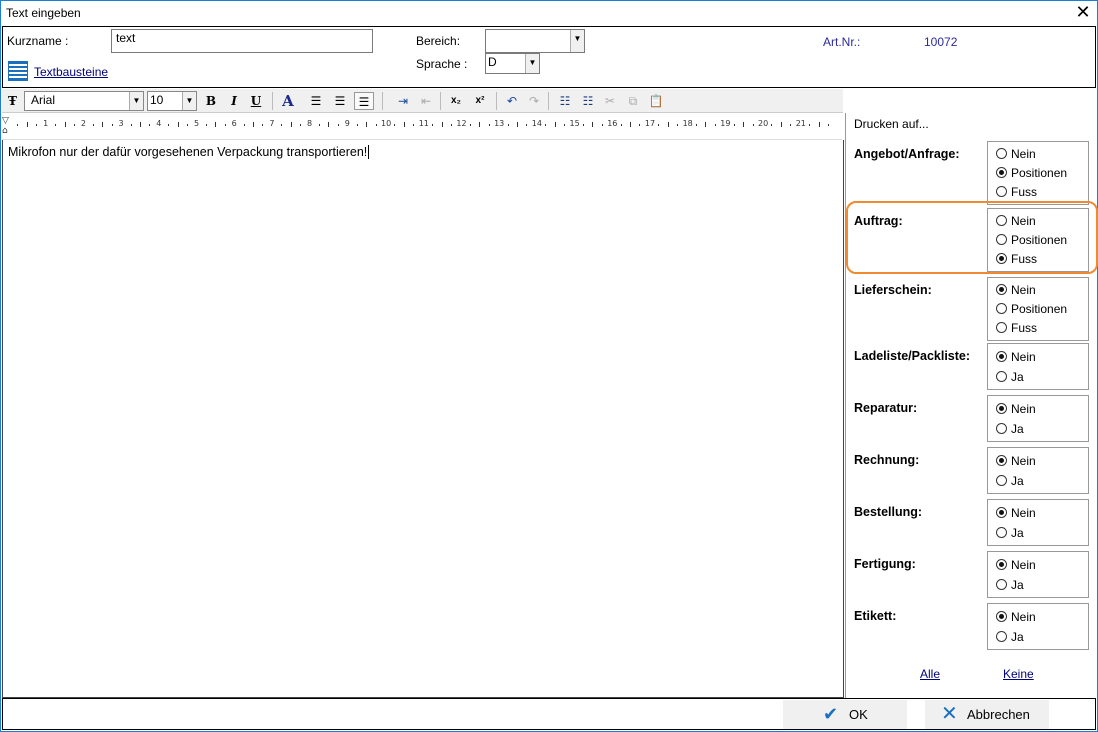 Image resolution: width=1098 pixels, height=732 pixels. What do you see at coordinates (340, 101) in the screenshot?
I see `align-right-icon: ☰` at bounding box center [340, 101].